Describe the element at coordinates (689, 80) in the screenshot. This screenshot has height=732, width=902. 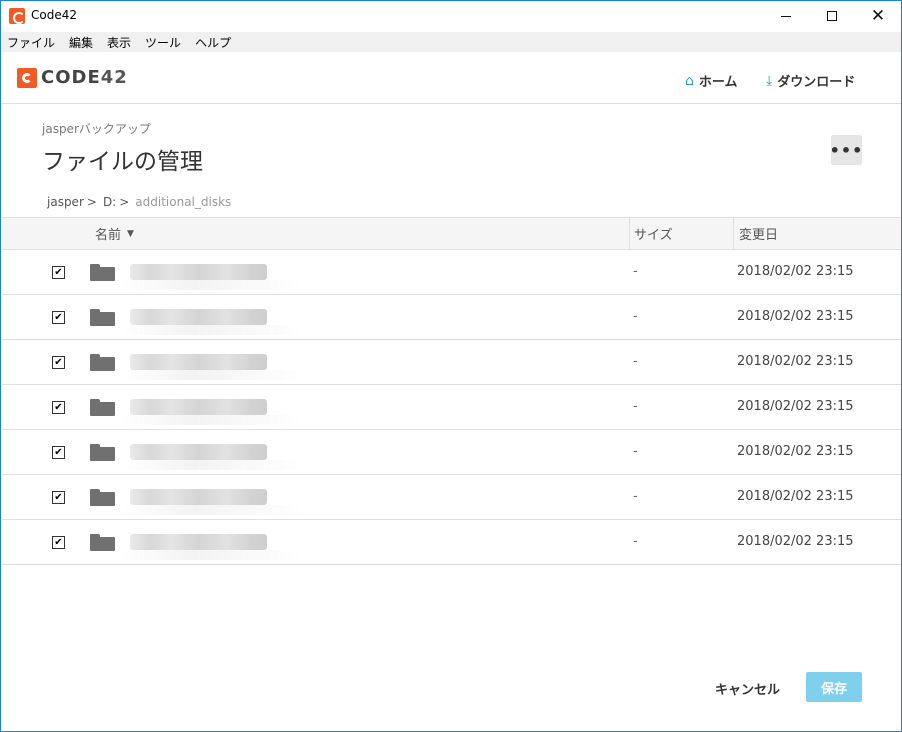
I see `home-icon: ⌂` at that location.